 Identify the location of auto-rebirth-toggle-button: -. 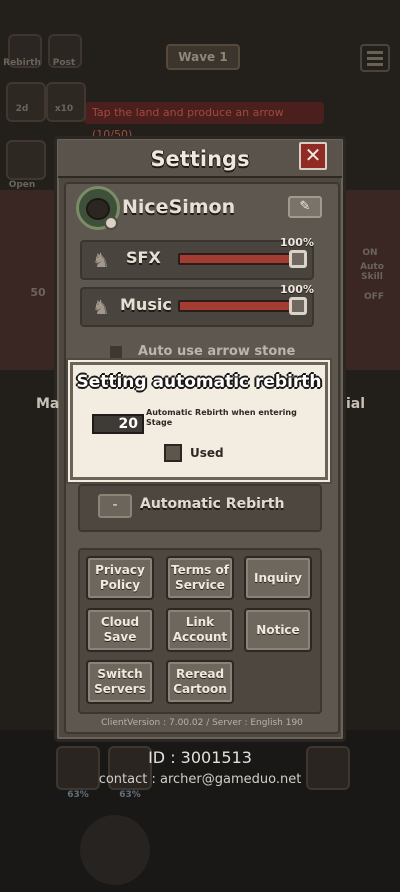
(115, 506).